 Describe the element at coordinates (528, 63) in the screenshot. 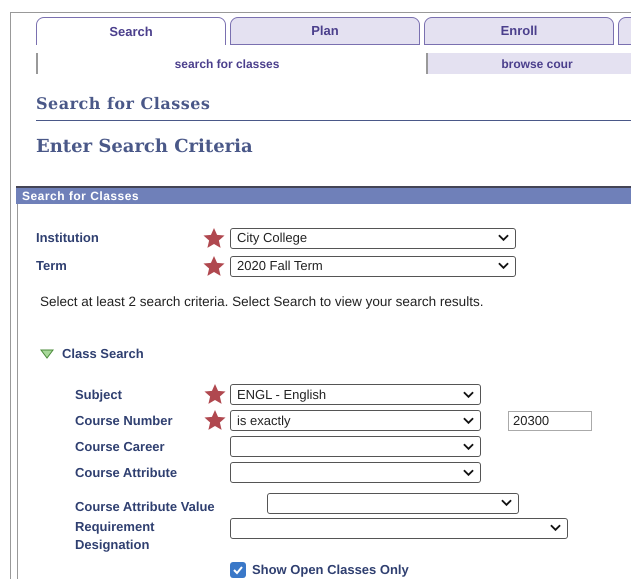

I see `subtab: browse cour` at that location.